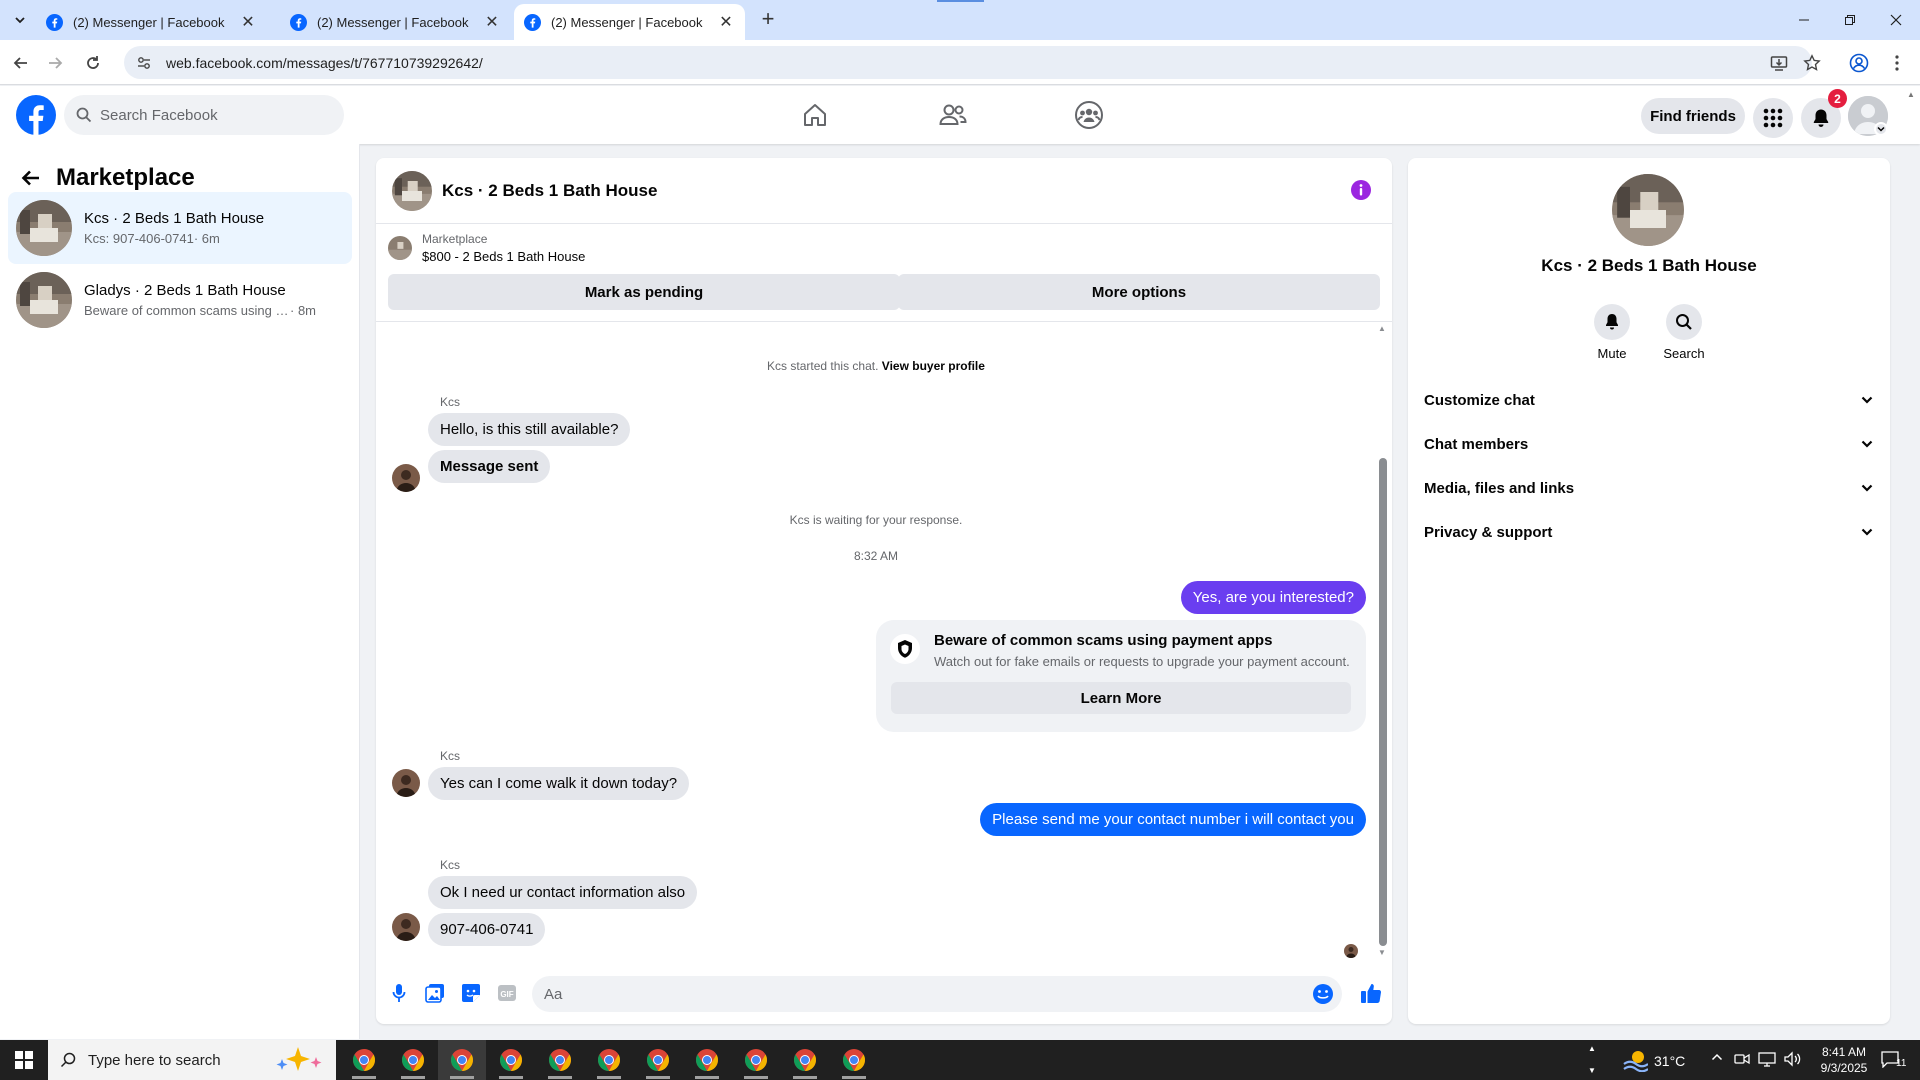  What do you see at coordinates (1121, 698) in the screenshot?
I see `learn-more-button: Learn More` at bounding box center [1121, 698].